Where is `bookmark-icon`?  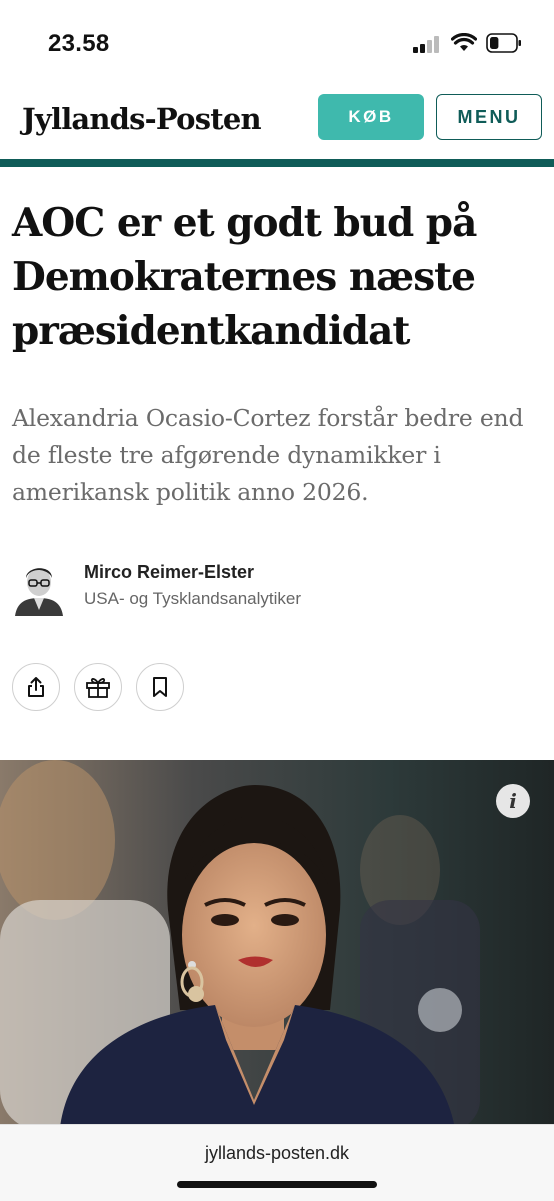
bookmark-icon is located at coordinates (160, 687).